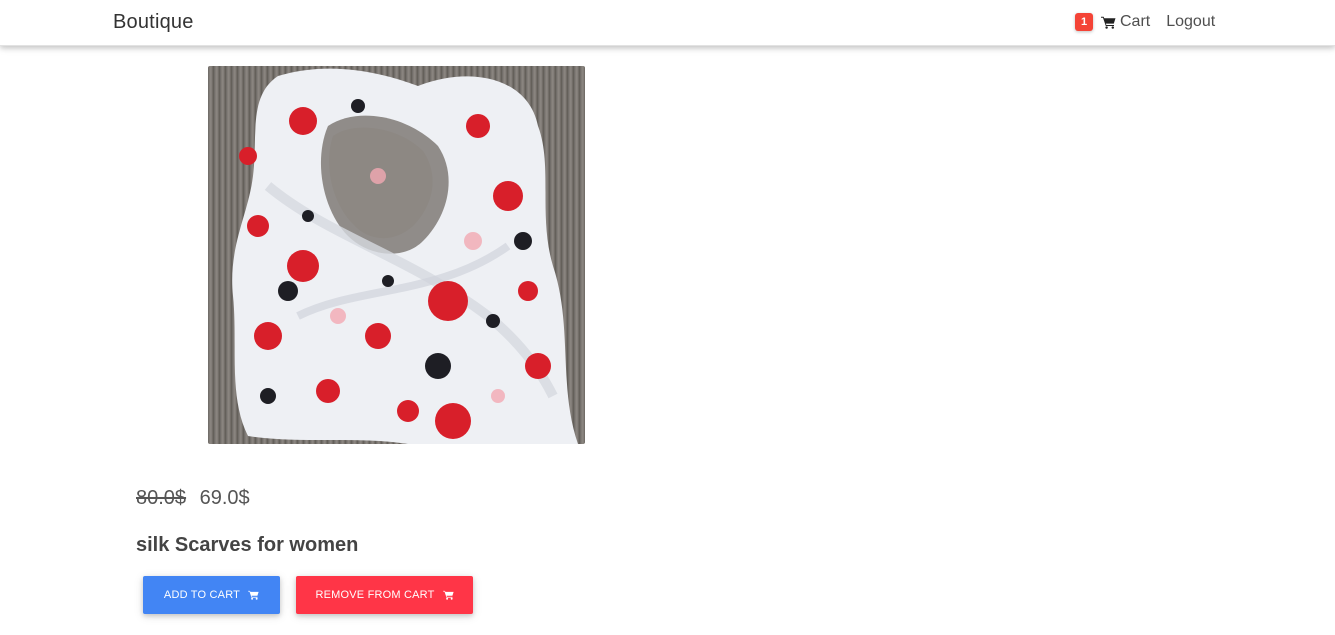  What do you see at coordinates (224, 498) in the screenshot?
I see `current-price: 69.0$` at bounding box center [224, 498].